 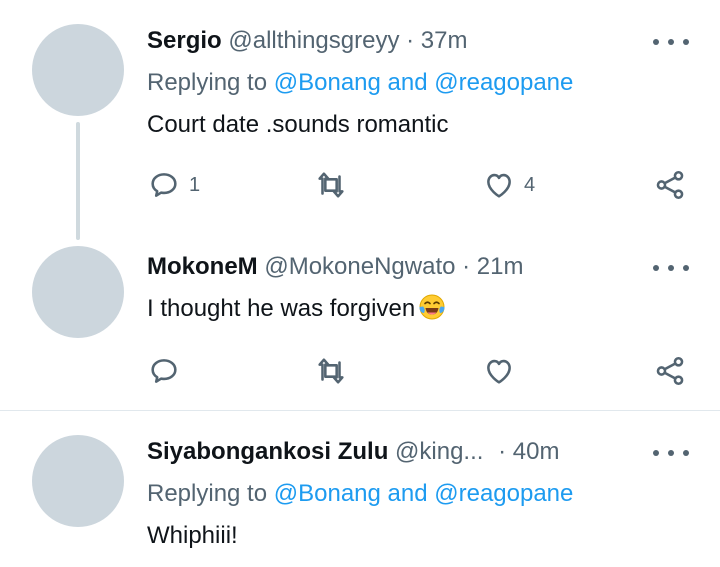 I want to click on tweet-text: Whiphiii!, so click(x=192, y=535).